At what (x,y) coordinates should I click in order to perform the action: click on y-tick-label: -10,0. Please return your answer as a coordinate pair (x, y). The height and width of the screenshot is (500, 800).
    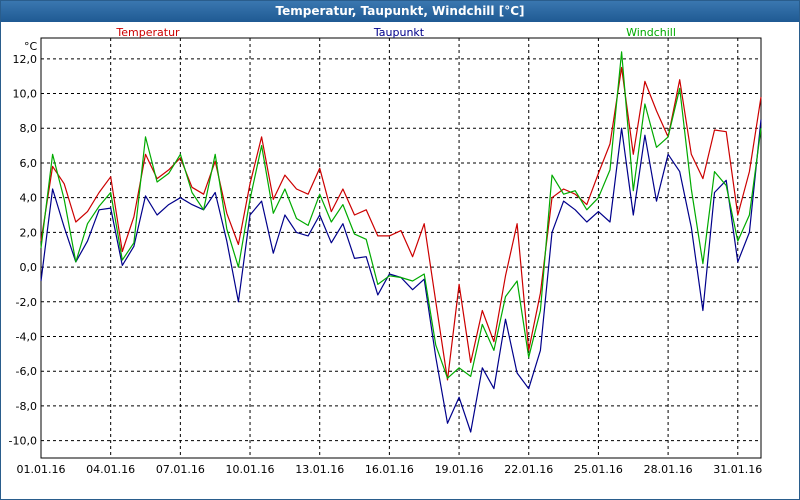
    Looking at the image, I should click on (23, 441).